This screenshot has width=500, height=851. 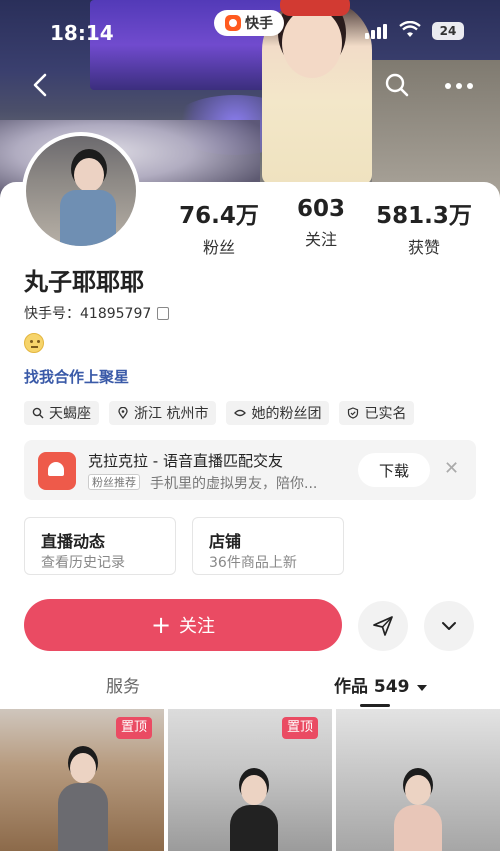 What do you see at coordinates (219, 413) in the screenshot?
I see `profile-tags: 天蝎座 浙江 杭州市 她的粉丝团 已实名` at bounding box center [219, 413].